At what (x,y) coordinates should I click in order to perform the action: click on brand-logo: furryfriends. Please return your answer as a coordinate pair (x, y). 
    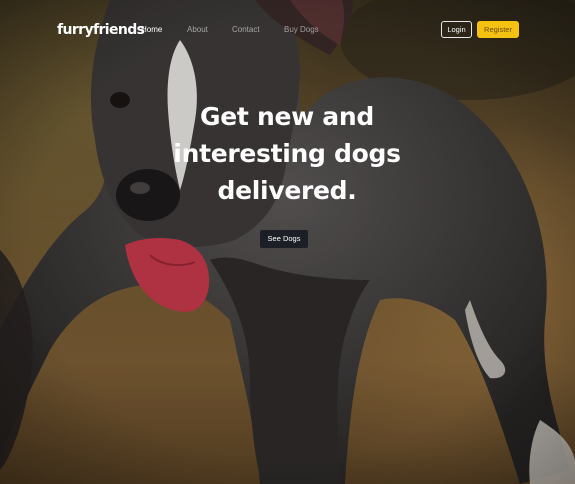
    Looking at the image, I should click on (101, 30).